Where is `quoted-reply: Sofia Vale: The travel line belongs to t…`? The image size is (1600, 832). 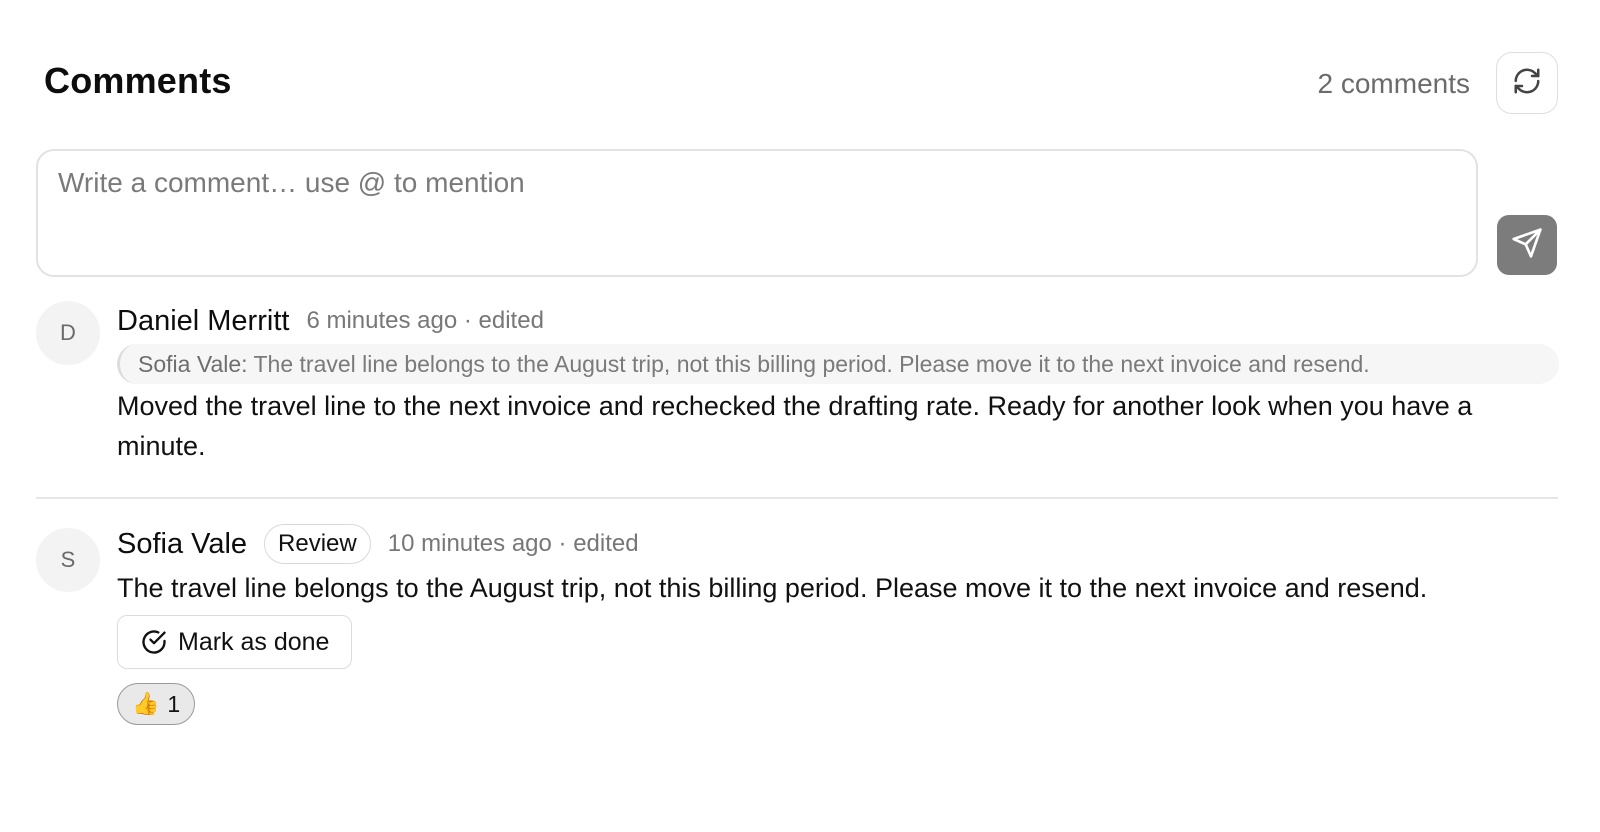 quoted-reply: Sofia Vale: The travel line belongs to t… is located at coordinates (838, 364).